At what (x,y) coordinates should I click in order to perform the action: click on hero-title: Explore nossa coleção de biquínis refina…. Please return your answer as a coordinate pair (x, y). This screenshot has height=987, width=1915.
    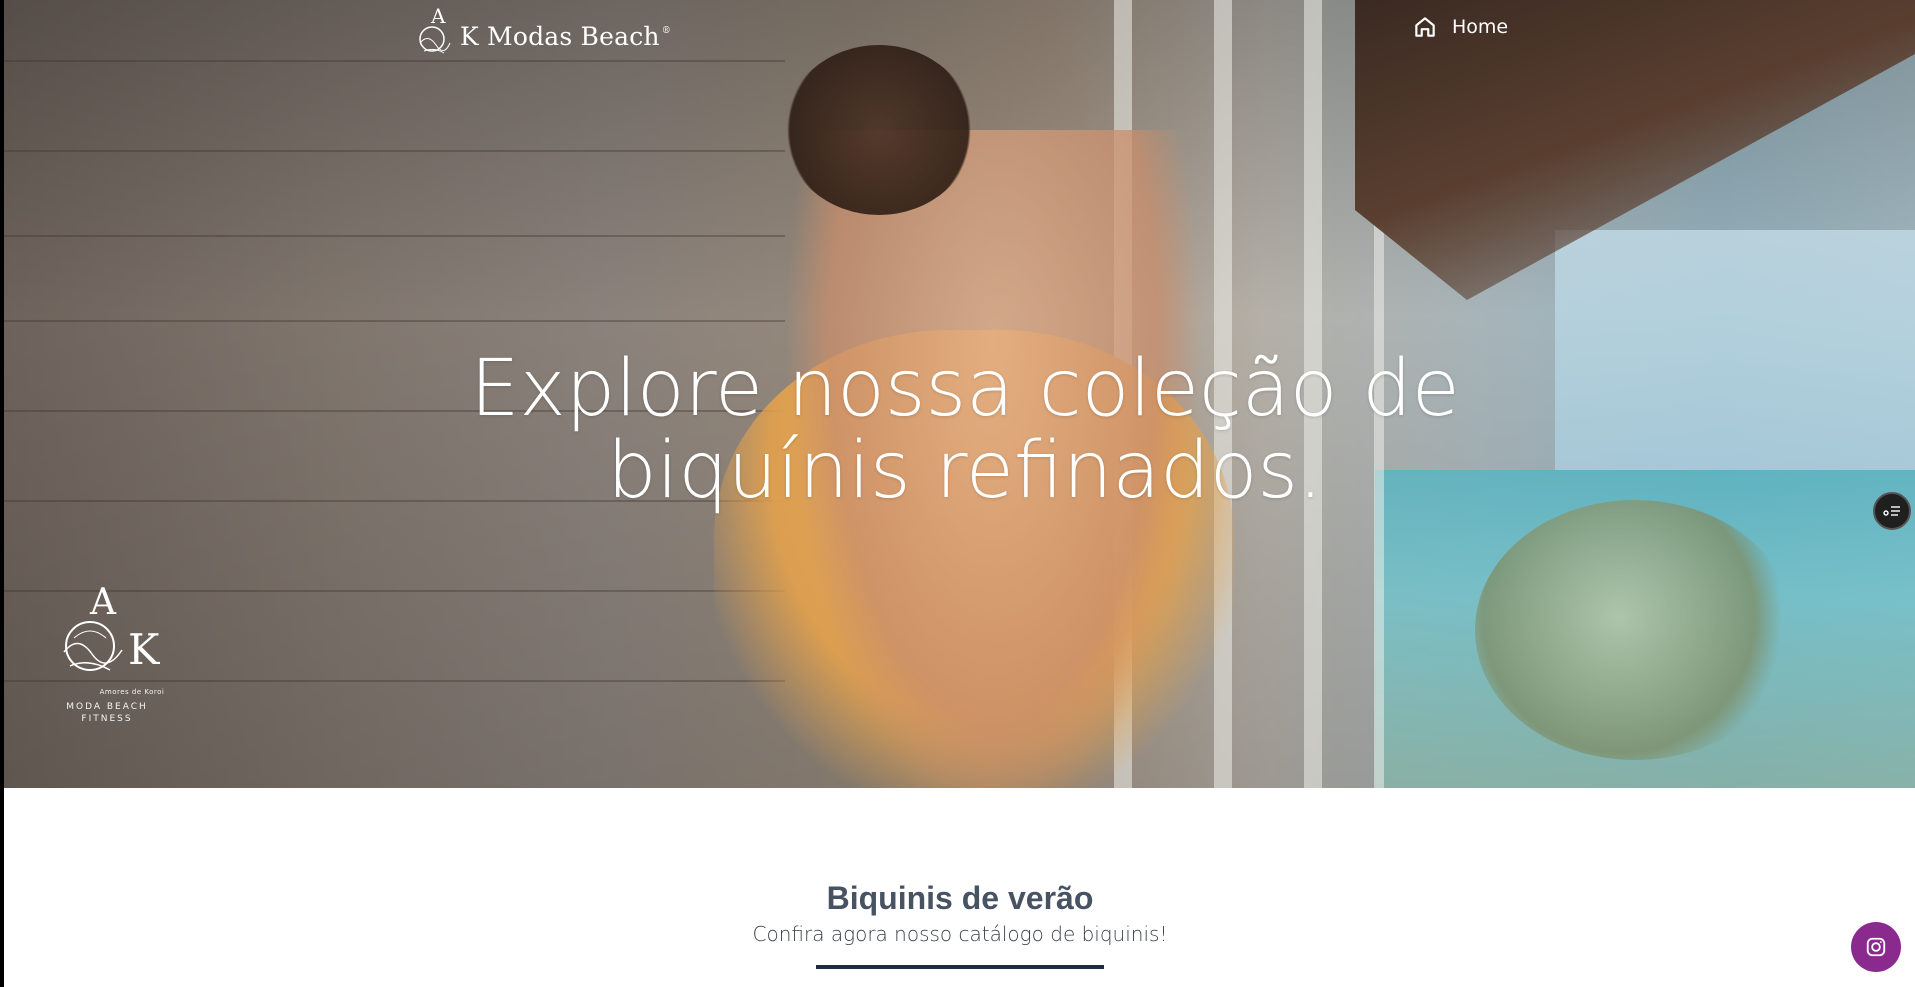
    Looking at the image, I should click on (965, 430).